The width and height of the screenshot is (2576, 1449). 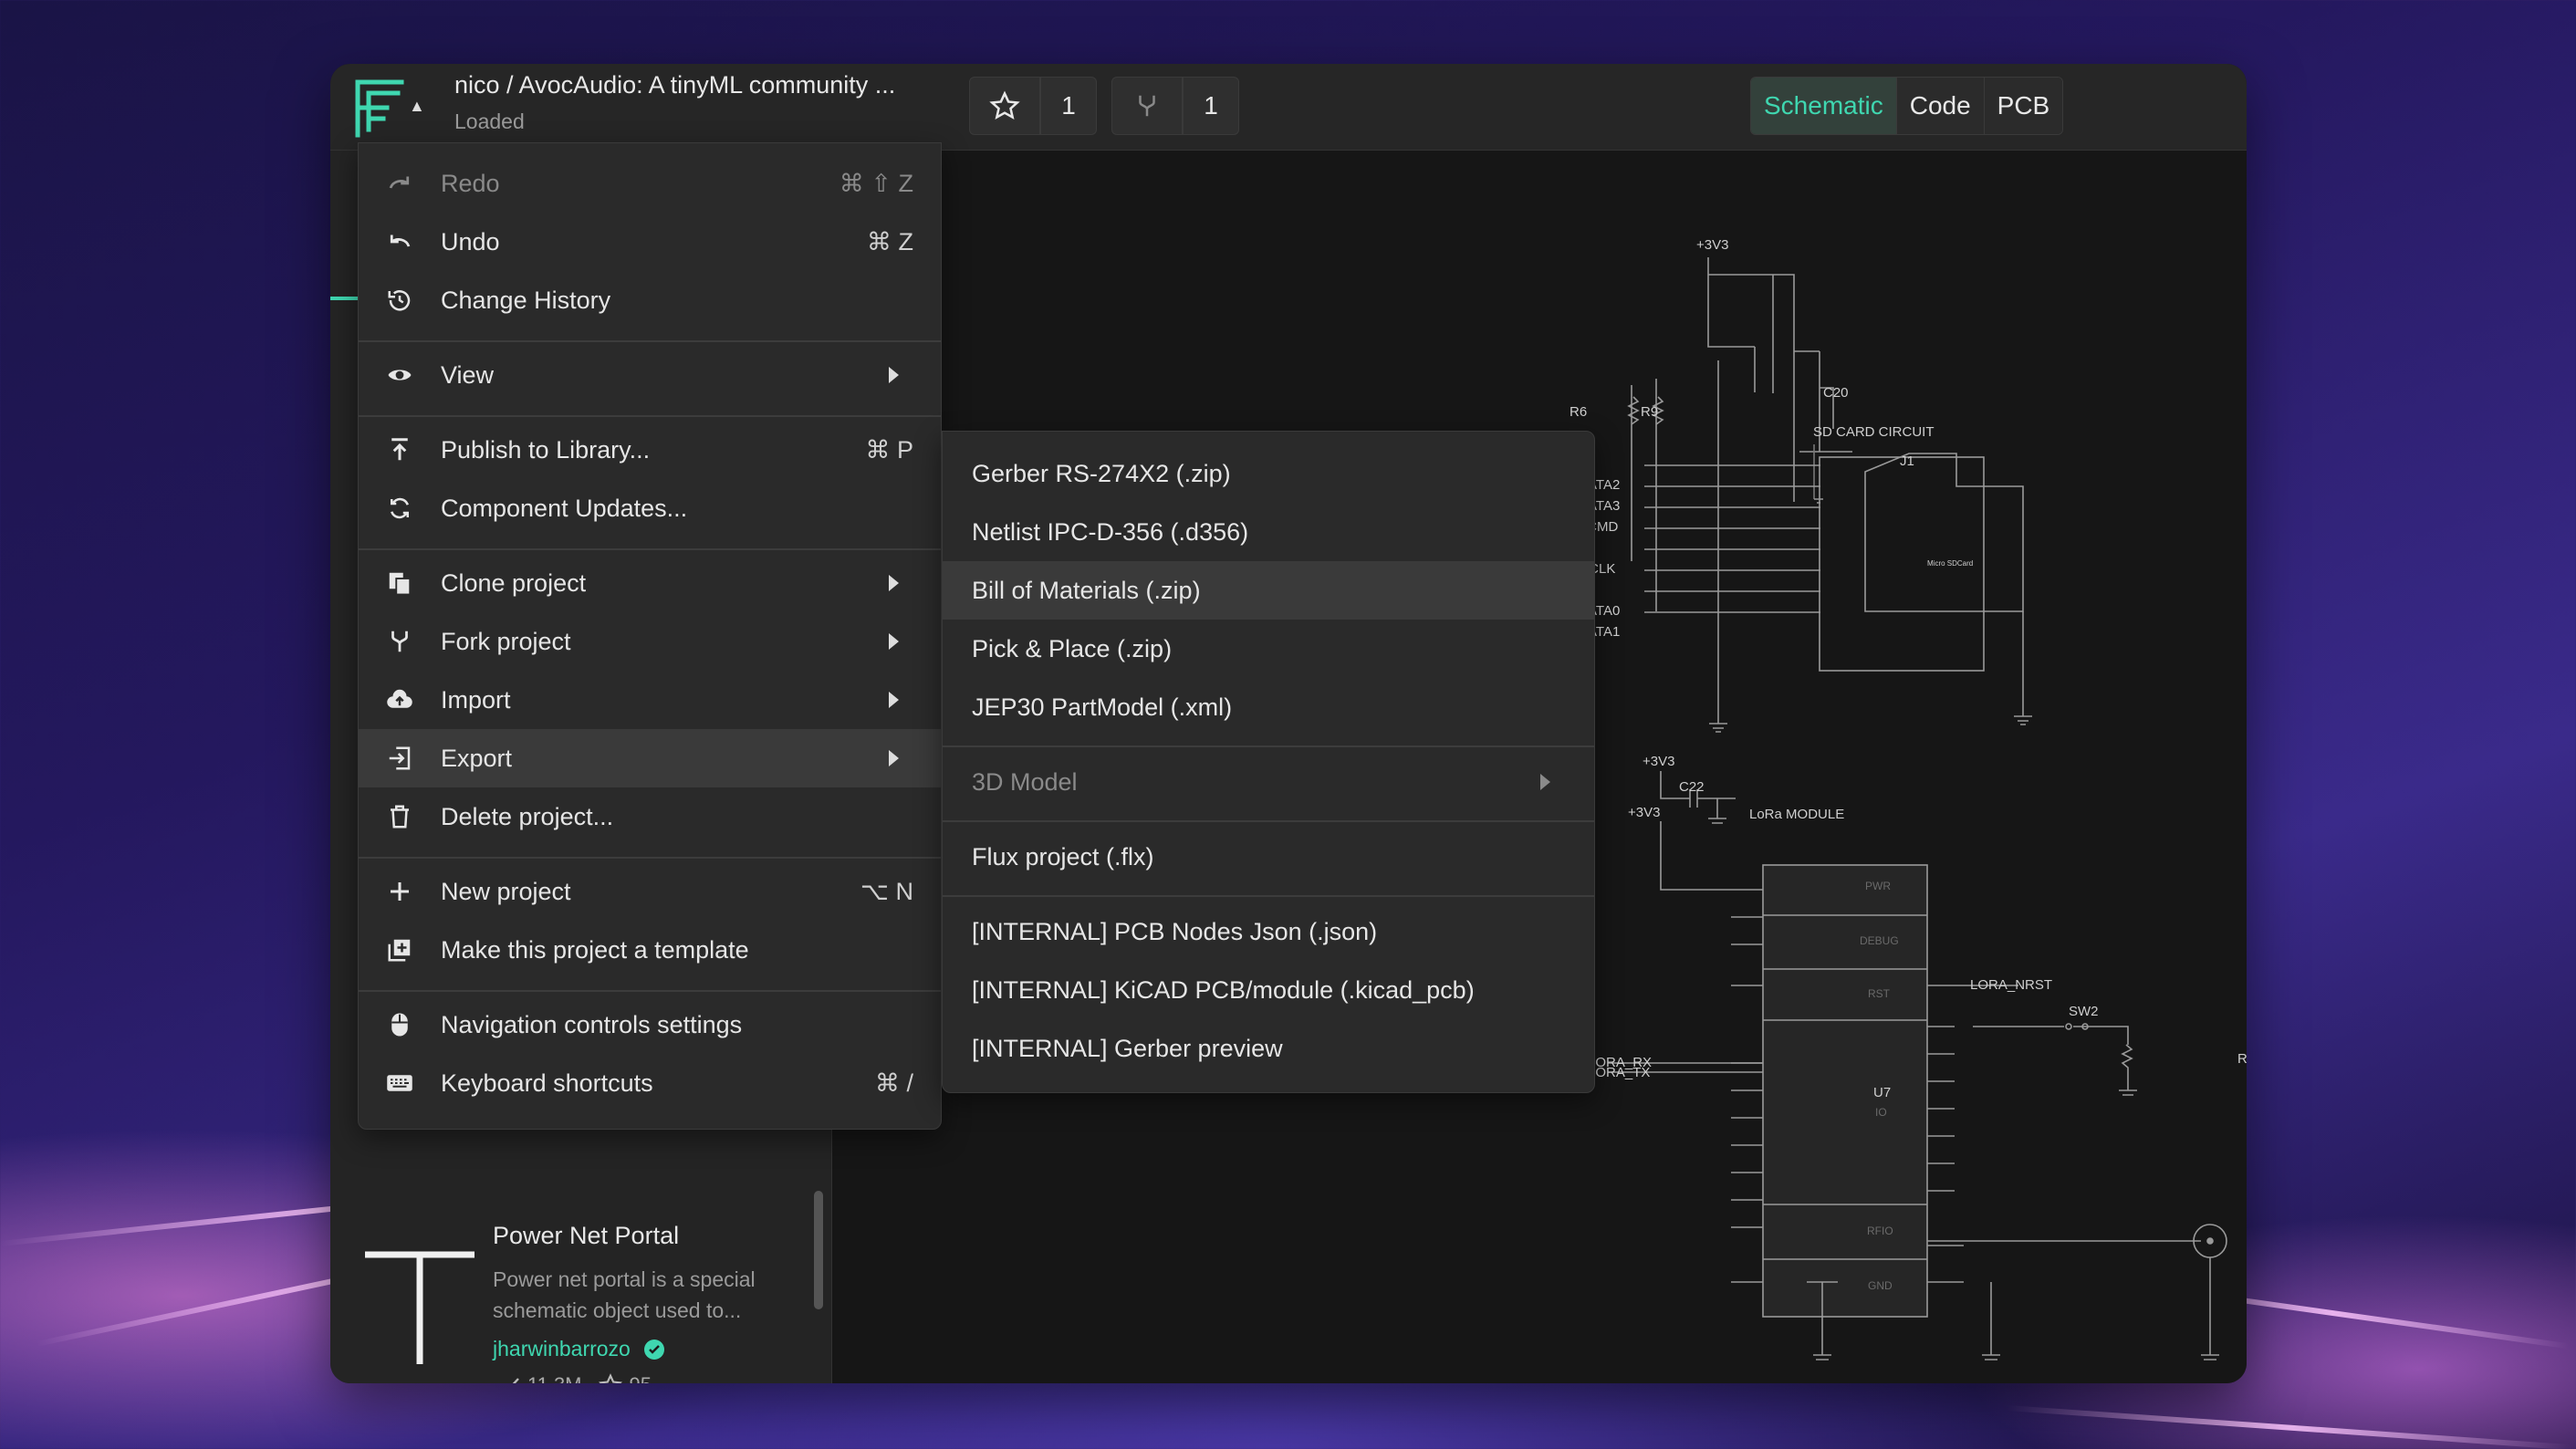 What do you see at coordinates (1619, 1072) in the screenshot?
I see `net-lora-tx: LORA_TX` at bounding box center [1619, 1072].